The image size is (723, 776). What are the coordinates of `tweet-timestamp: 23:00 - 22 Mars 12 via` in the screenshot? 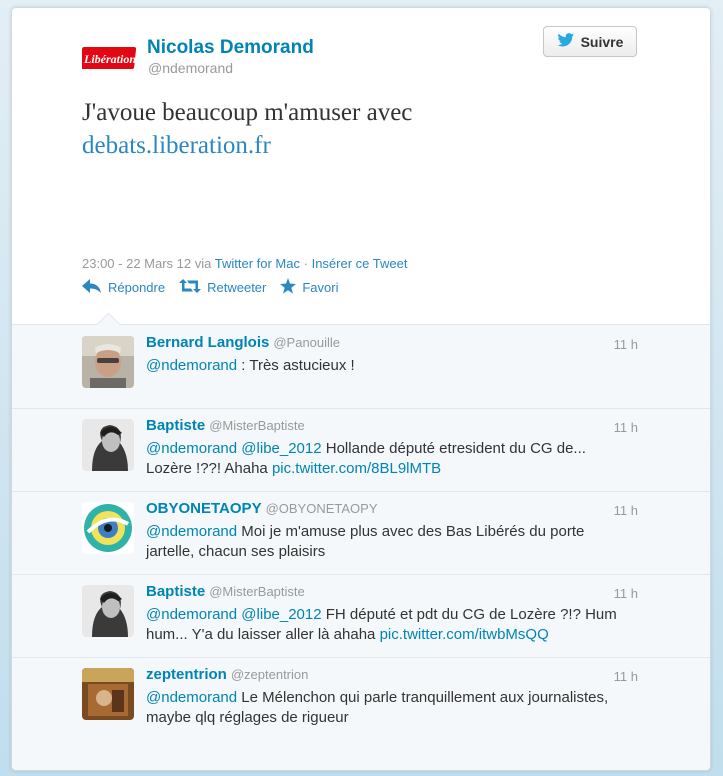 It's located at (147, 263).